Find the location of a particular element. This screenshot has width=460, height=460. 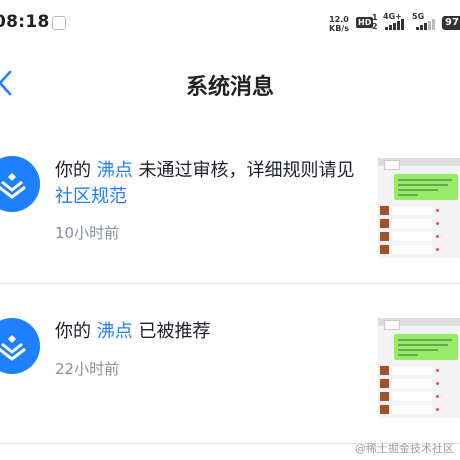

status-bar: 08:18 12.0 KB/s HD 1 2 4G+ 5G 97 is located at coordinates (230, 25).